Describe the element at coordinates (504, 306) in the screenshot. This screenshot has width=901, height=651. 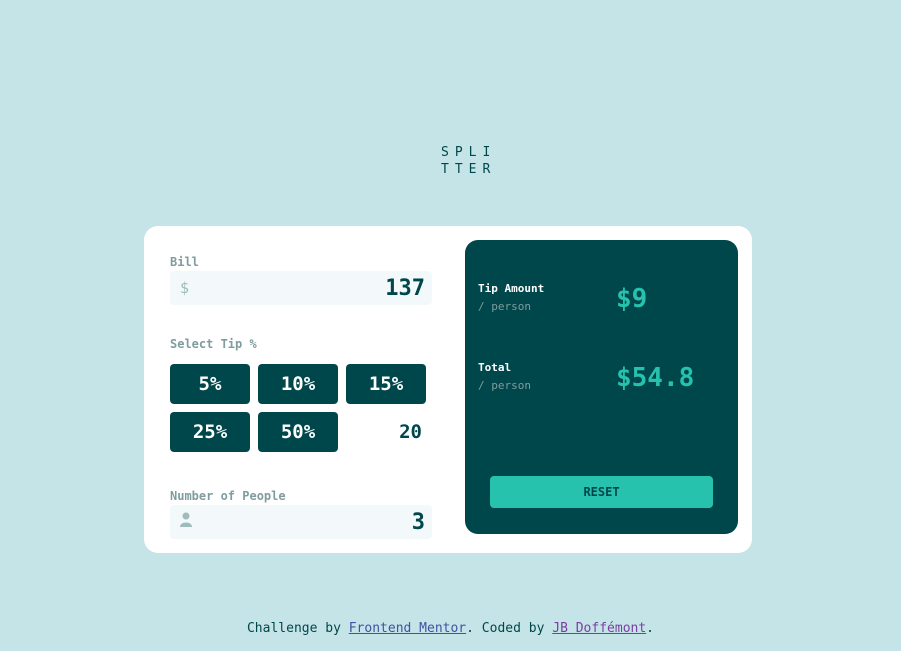
I see `tip-amount-subtitle: / person` at that location.